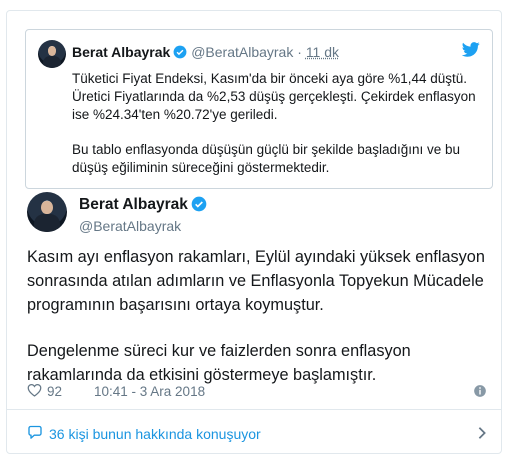  Describe the element at coordinates (133, 204) in the screenshot. I see `main-author-name: Berat Albayrak` at that location.